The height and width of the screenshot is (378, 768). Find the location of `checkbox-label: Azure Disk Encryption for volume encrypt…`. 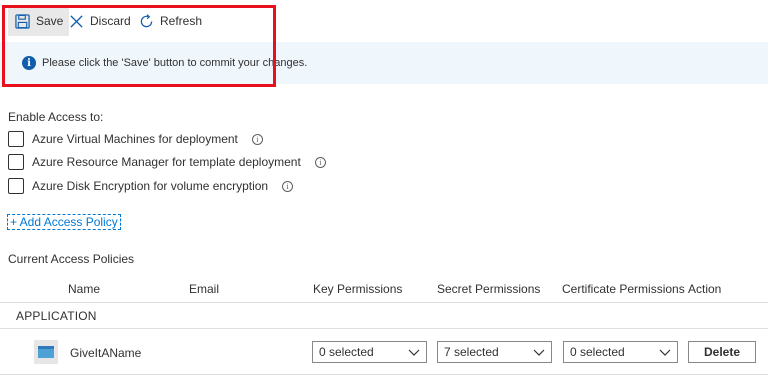

checkbox-label: Azure Disk Encryption for volume encrypt… is located at coordinates (150, 186).